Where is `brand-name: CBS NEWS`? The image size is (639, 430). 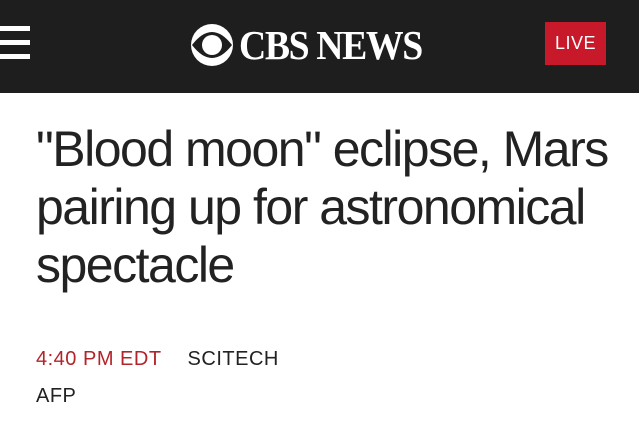 brand-name: CBS NEWS is located at coordinates (331, 44).